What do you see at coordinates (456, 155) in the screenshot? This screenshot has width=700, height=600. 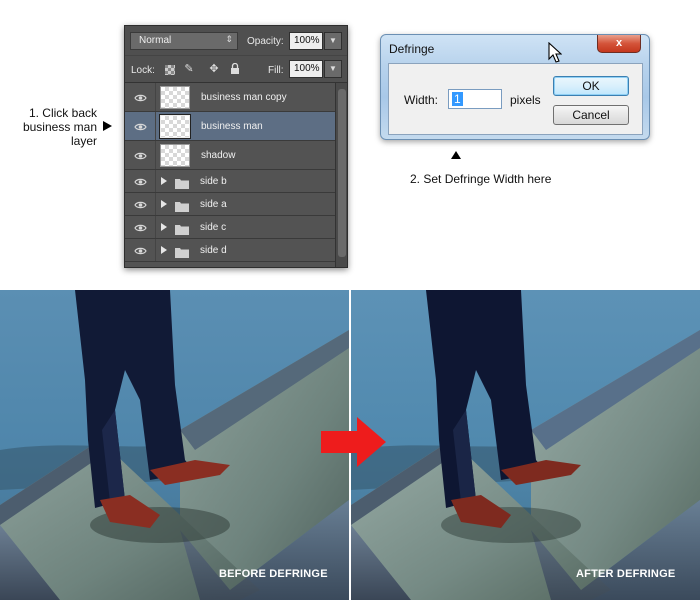 I see `up-arrow-icon` at bounding box center [456, 155].